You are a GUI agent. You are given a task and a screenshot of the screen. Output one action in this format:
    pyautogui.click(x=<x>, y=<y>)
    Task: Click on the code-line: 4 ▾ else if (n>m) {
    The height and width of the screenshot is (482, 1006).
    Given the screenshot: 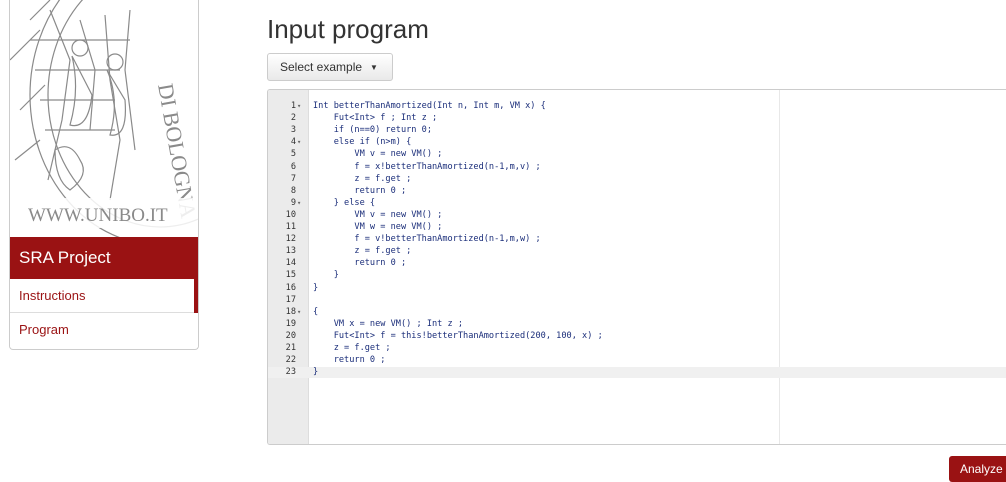 What is the action you would take?
    pyautogui.click(x=637, y=142)
    